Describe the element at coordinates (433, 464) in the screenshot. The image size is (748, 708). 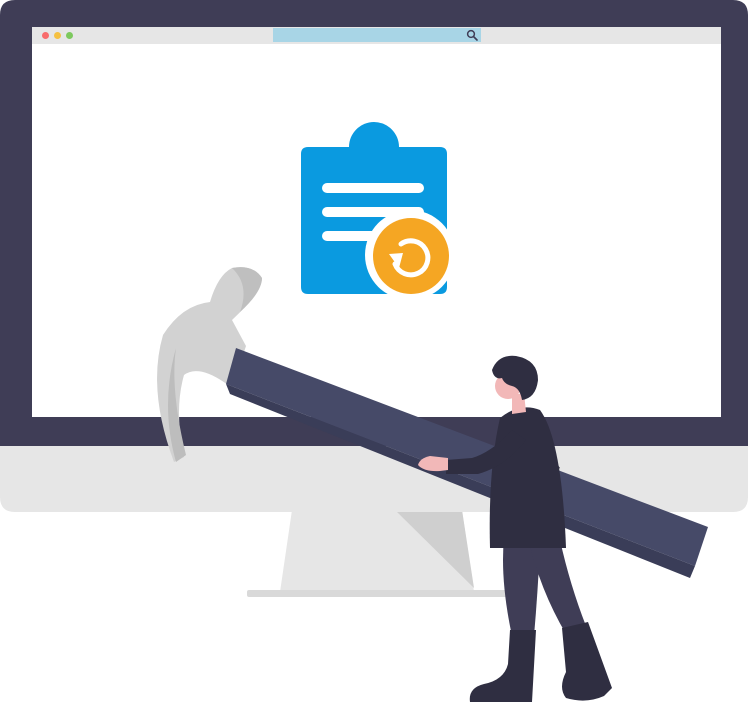
I see `person-hand` at that location.